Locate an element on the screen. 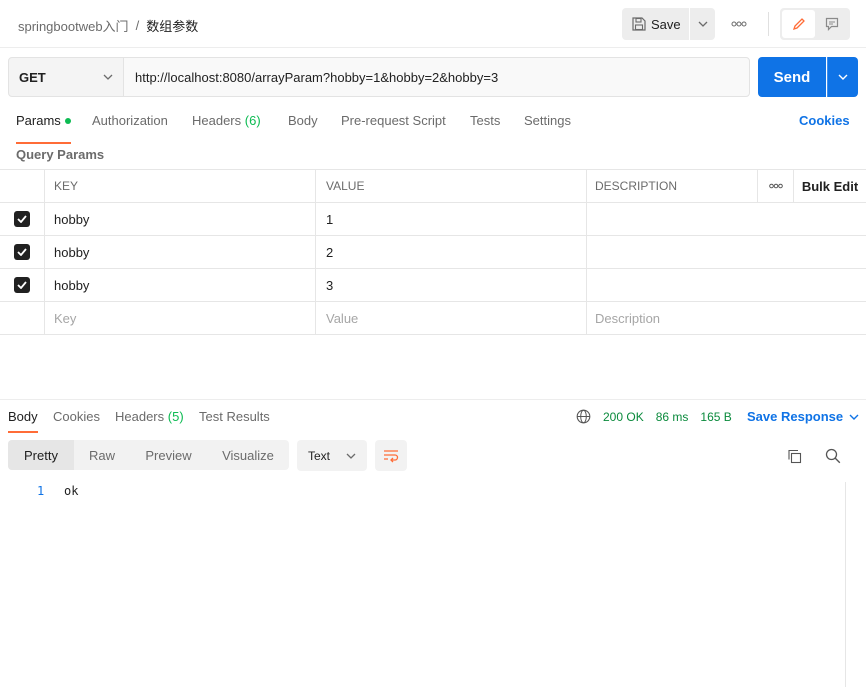  new-key-input: Key is located at coordinates (180, 318).